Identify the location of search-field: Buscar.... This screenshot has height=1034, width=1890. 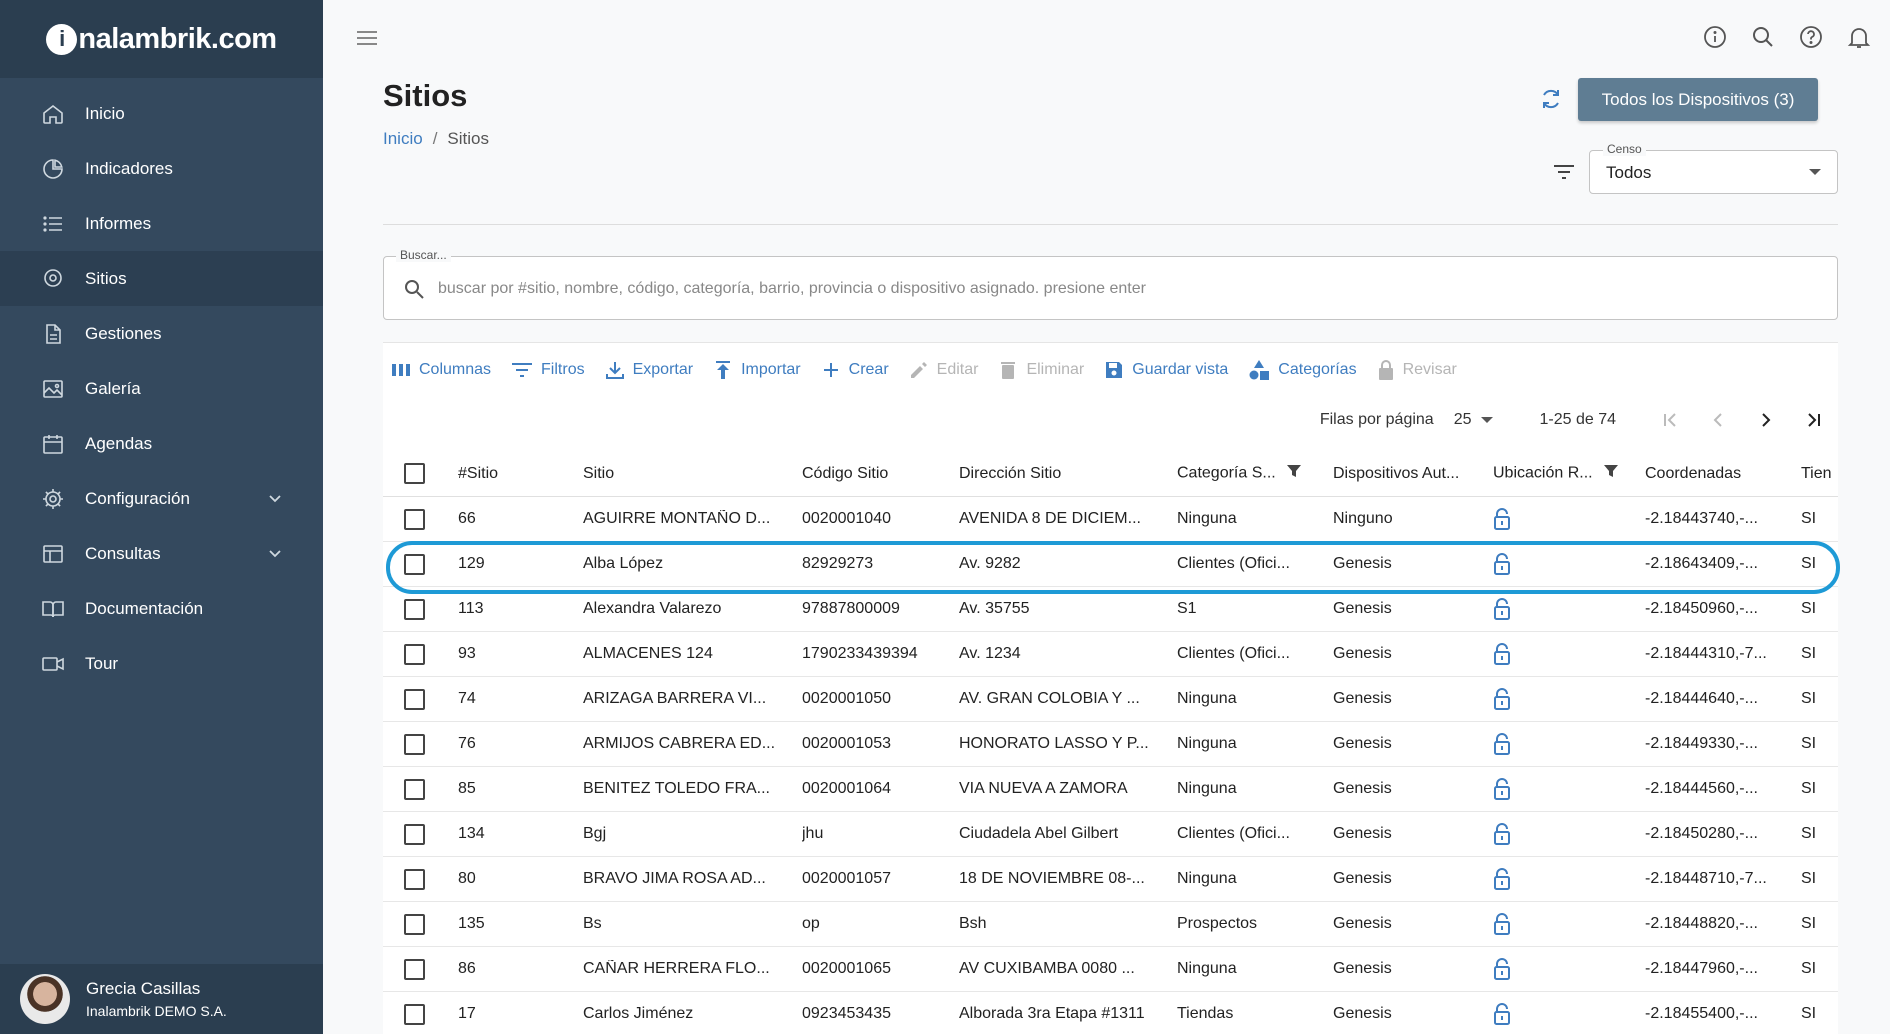
(1110, 284).